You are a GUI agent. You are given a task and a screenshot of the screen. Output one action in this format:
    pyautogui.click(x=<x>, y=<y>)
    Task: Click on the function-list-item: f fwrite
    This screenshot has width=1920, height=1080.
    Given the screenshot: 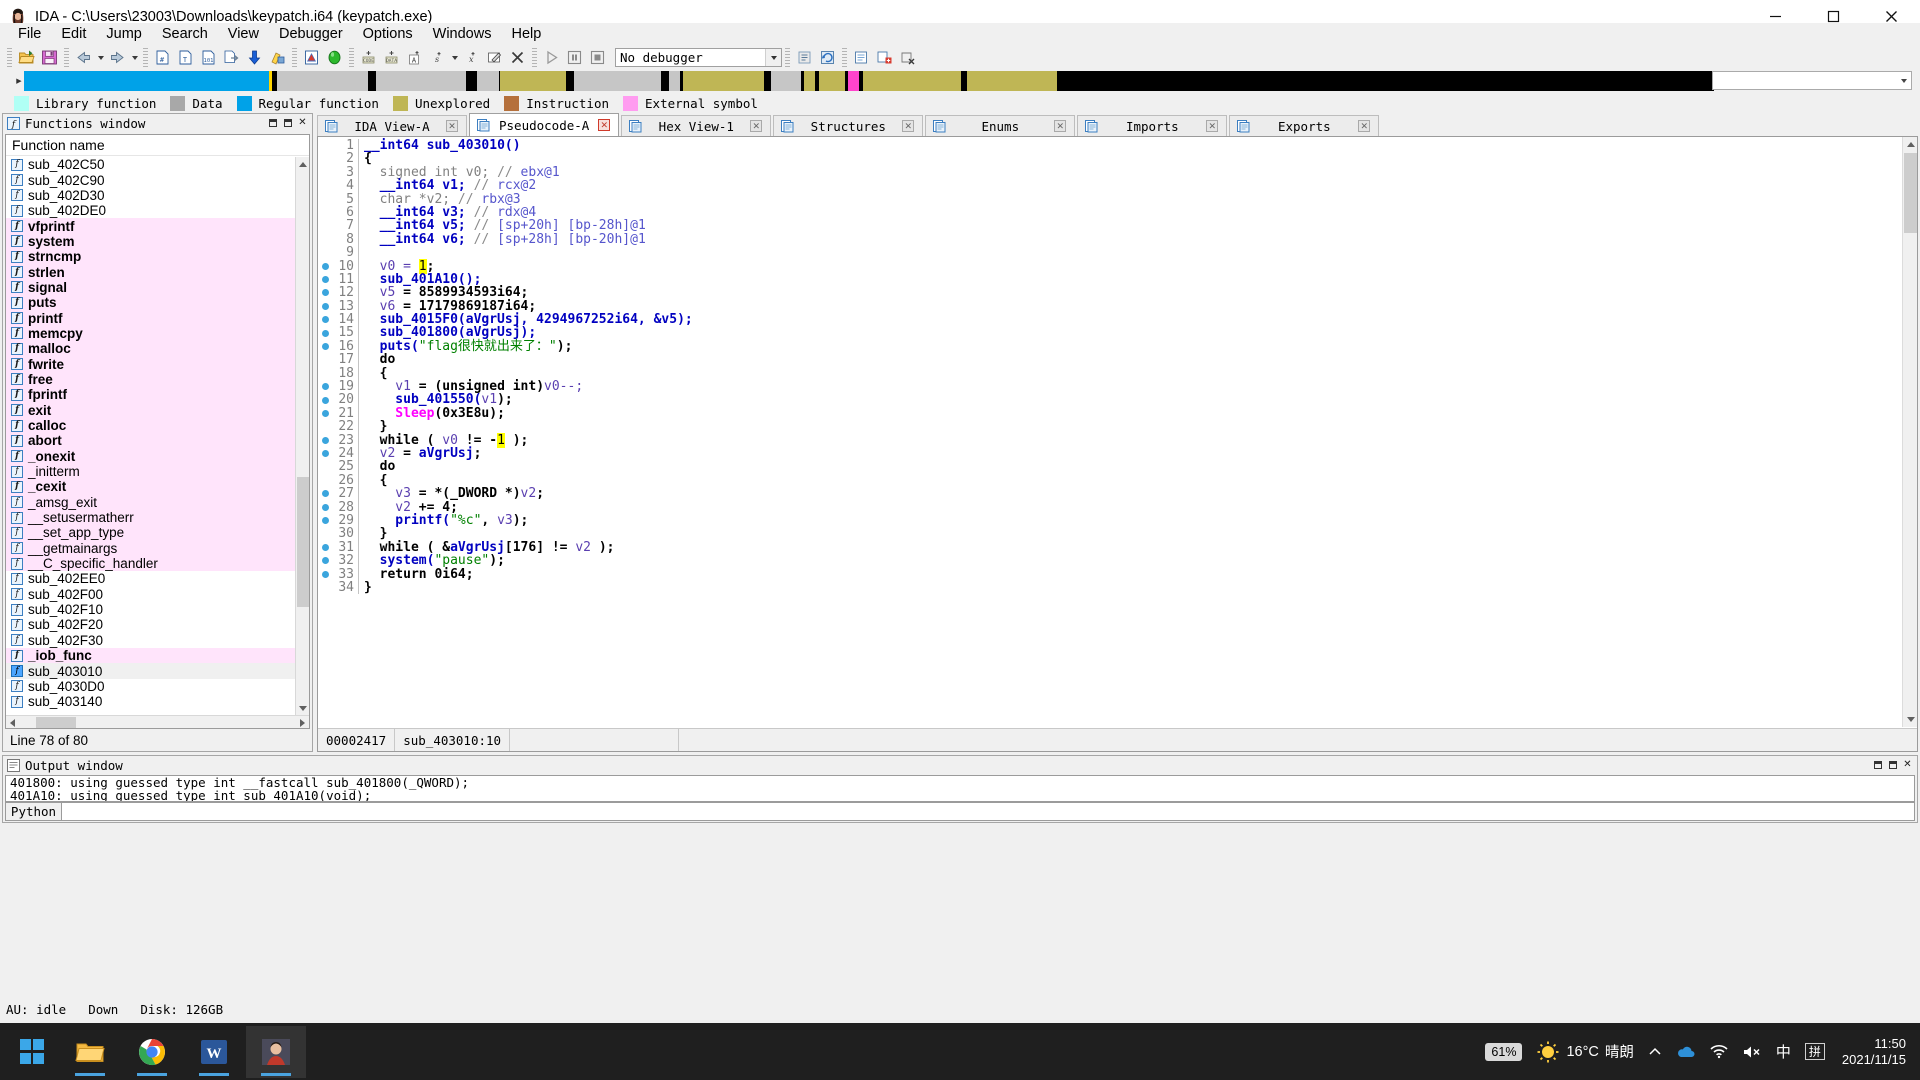 What is the action you would take?
    pyautogui.click(x=150, y=364)
    